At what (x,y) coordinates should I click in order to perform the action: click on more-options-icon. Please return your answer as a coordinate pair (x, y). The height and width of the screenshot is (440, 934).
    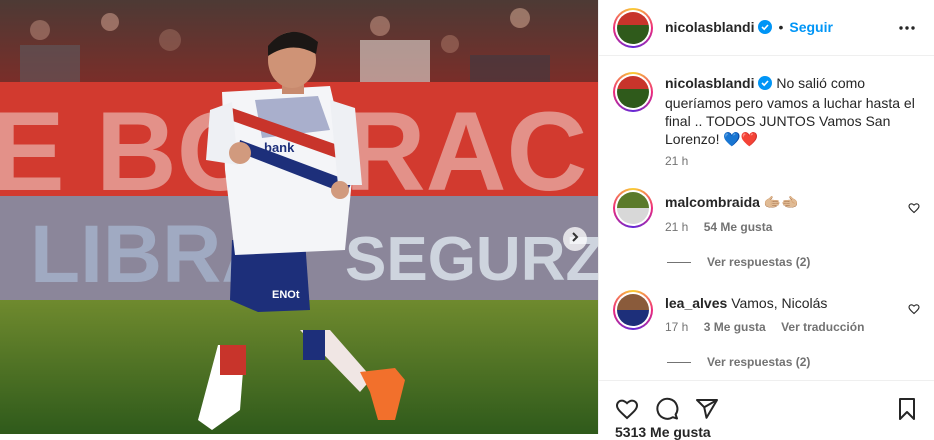
    Looking at the image, I should click on (907, 30).